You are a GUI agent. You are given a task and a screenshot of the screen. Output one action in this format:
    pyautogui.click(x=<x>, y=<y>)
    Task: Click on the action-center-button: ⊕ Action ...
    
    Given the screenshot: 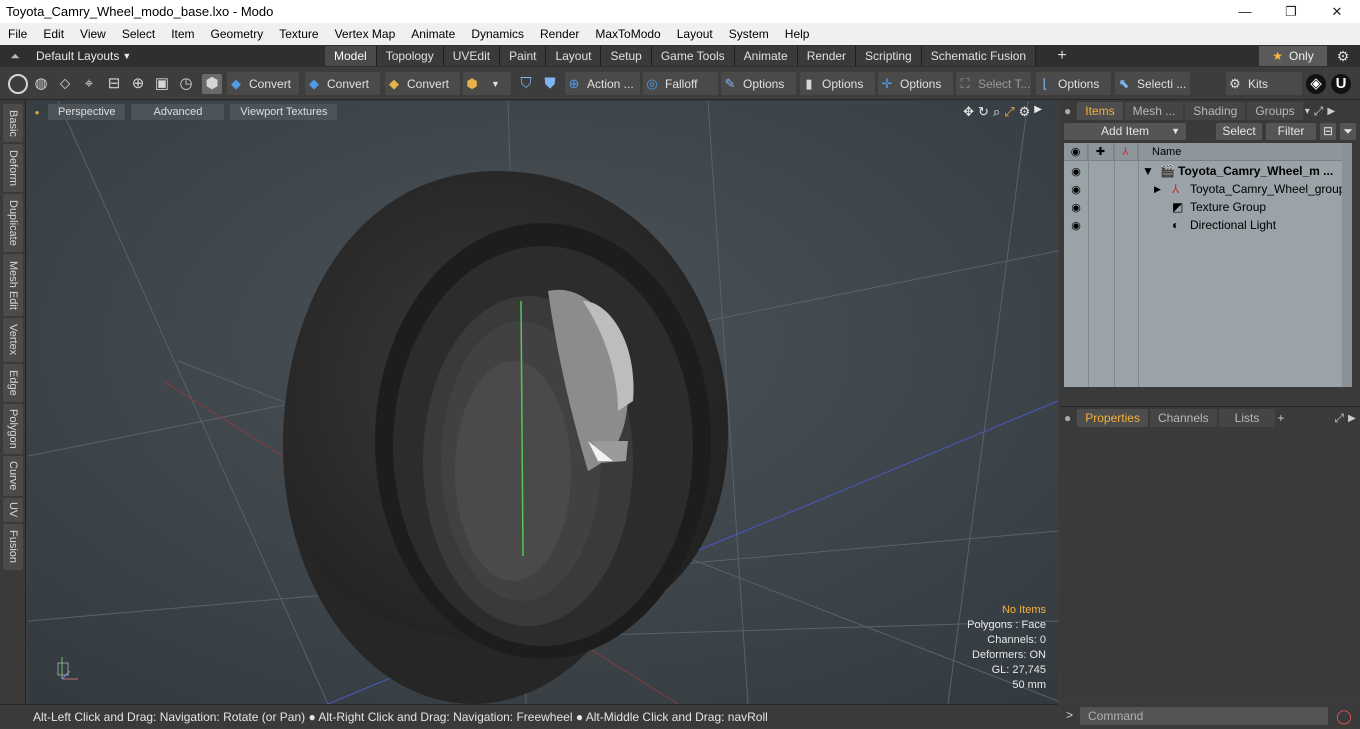 What is the action you would take?
    pyautogui.click(x=602, y=83)
    